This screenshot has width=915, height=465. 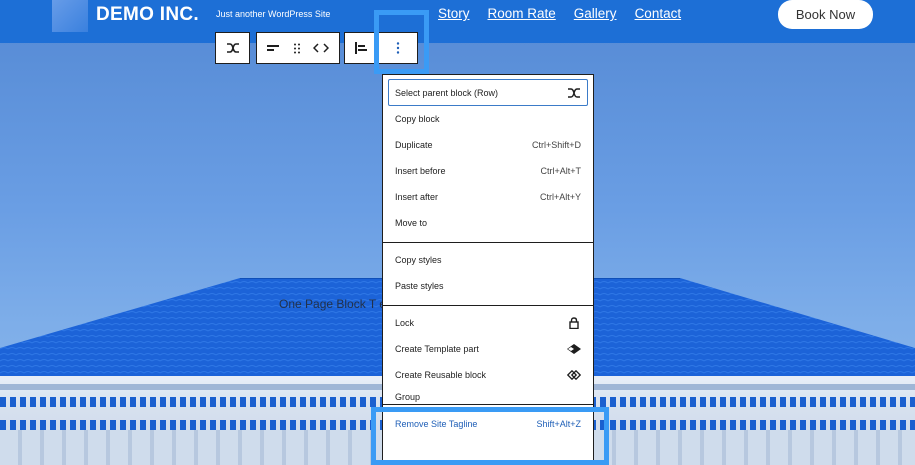 I want to click on menu-item-move-to: Move to, so click(x=488, y=223).